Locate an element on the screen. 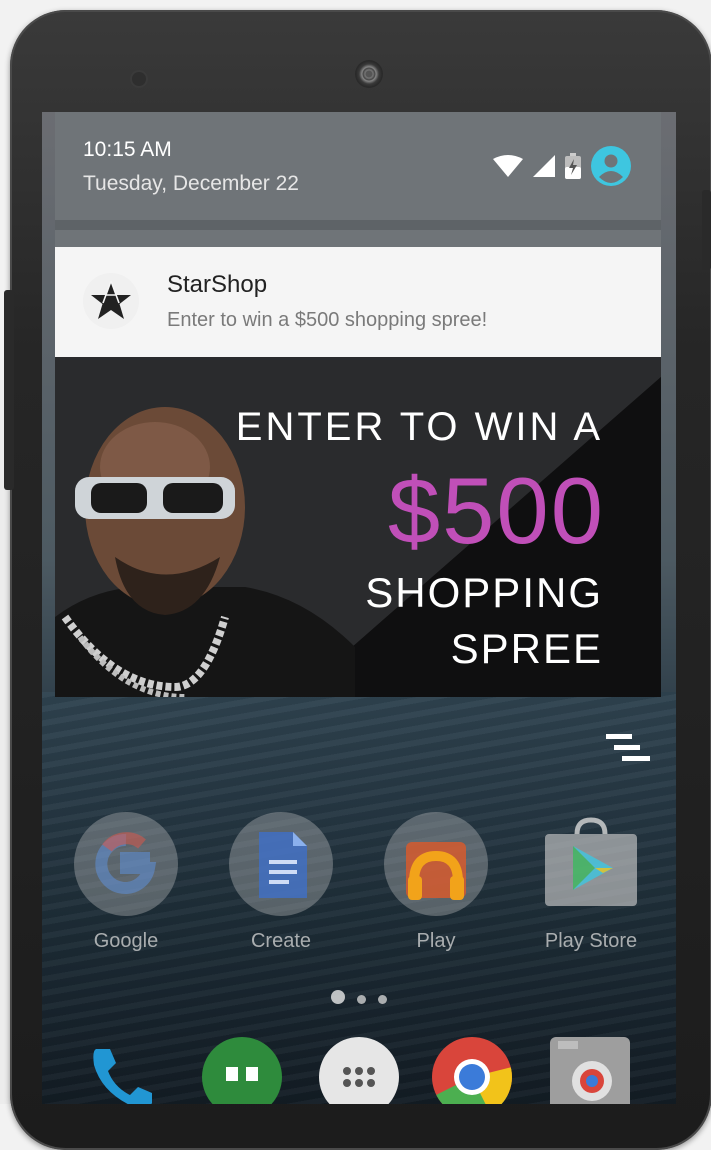  app-drawer-icon is located at coordinates (359, 1070).